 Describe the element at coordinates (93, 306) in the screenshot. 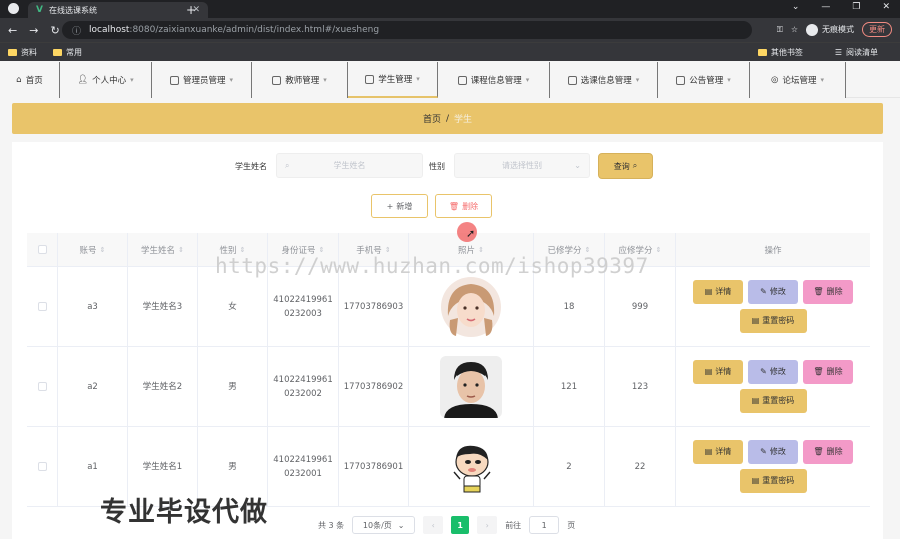

I see `cell-account: a3` at that location.